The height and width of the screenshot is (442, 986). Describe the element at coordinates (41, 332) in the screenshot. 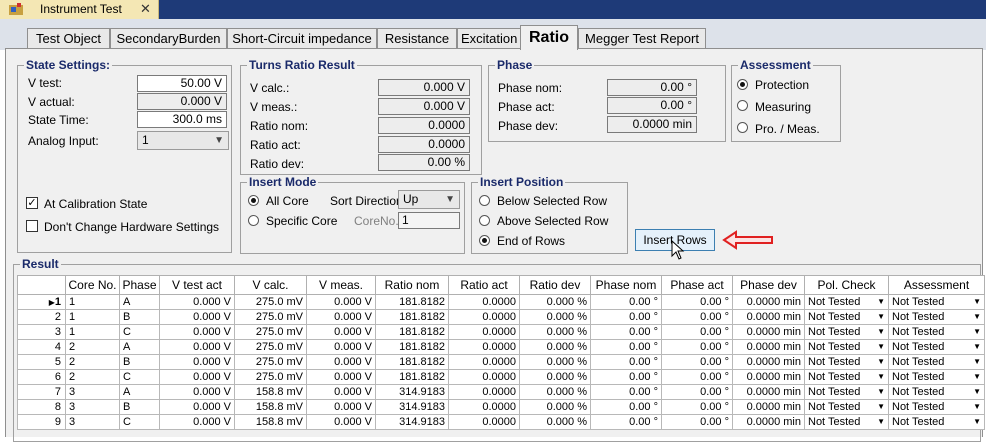

I see `row-number: 3` at that location.